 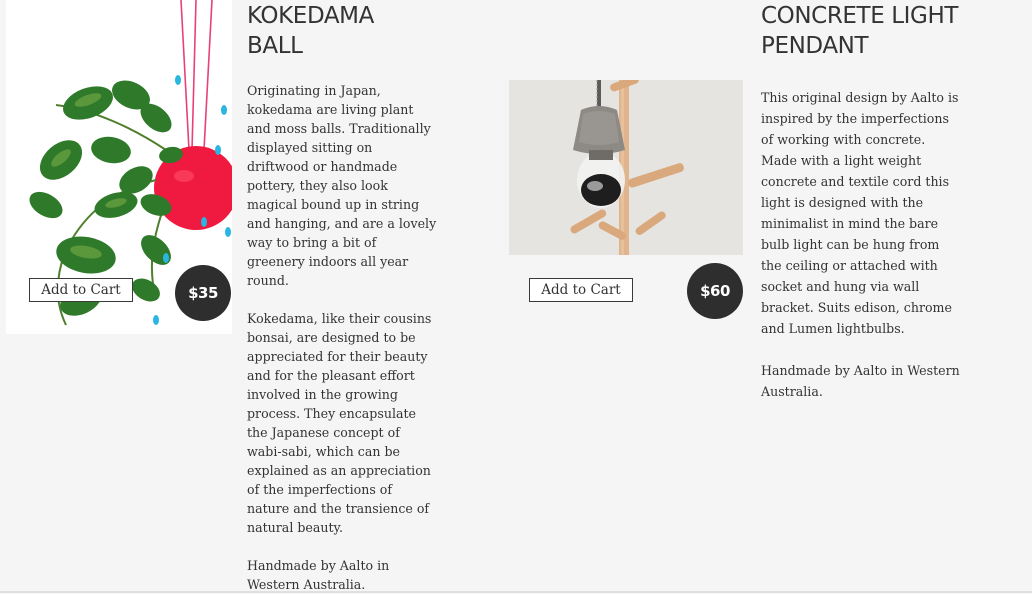 What do you see at coordinates (715, 291) in the screenshot?
I see `price-badge-pendant: $60` at bounding box center [715, 291].